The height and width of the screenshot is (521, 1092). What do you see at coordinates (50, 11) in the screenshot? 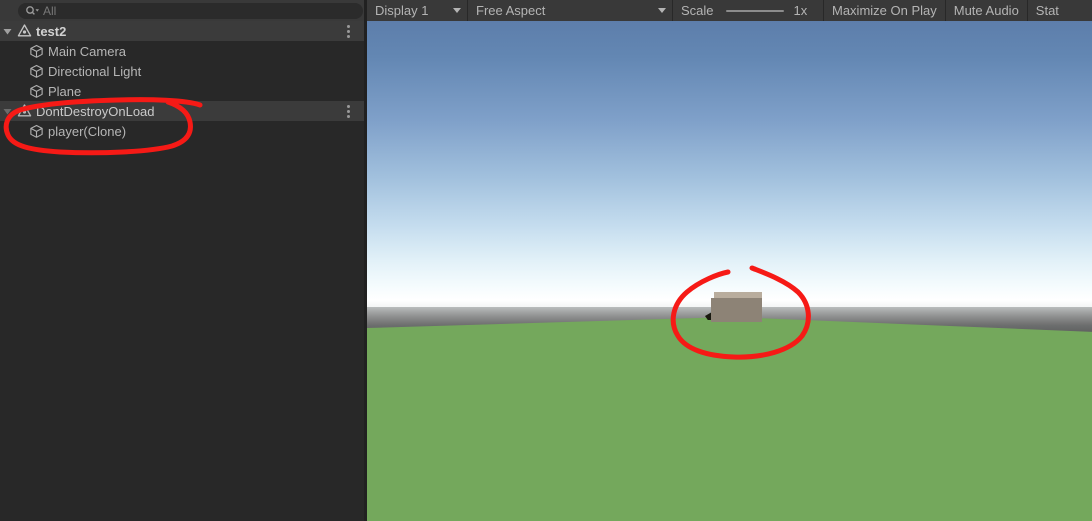
I see `search-input-value: All` at bounding box center [50, 11].